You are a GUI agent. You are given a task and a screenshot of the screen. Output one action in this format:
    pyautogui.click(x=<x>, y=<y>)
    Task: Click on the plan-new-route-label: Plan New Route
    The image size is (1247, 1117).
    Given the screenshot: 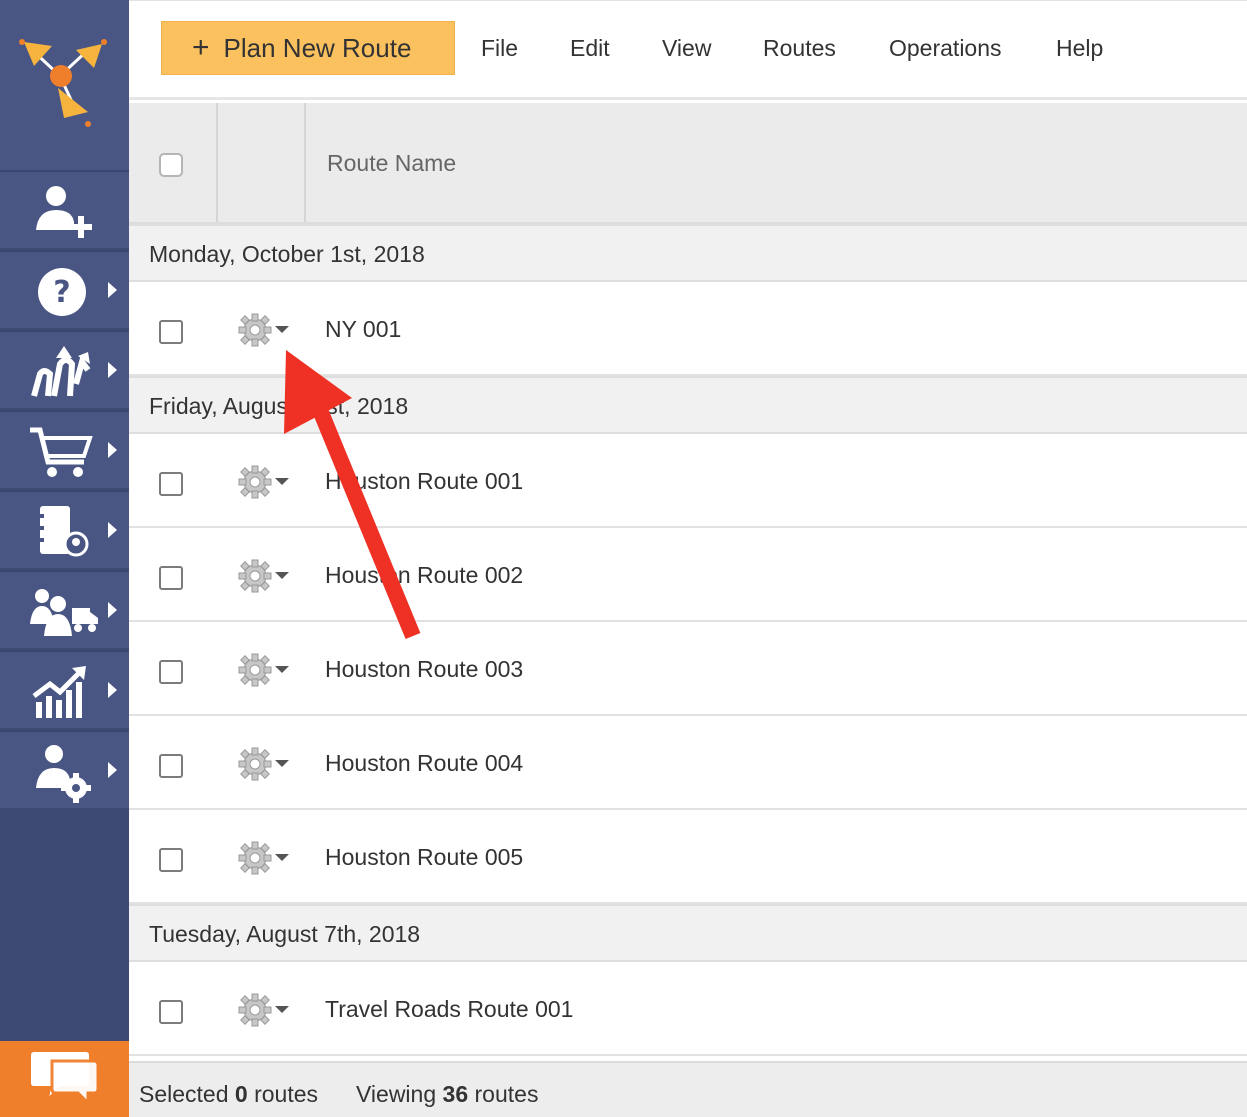 What is the action you would take?
    pyautogui.click(x=317, y=47)
    